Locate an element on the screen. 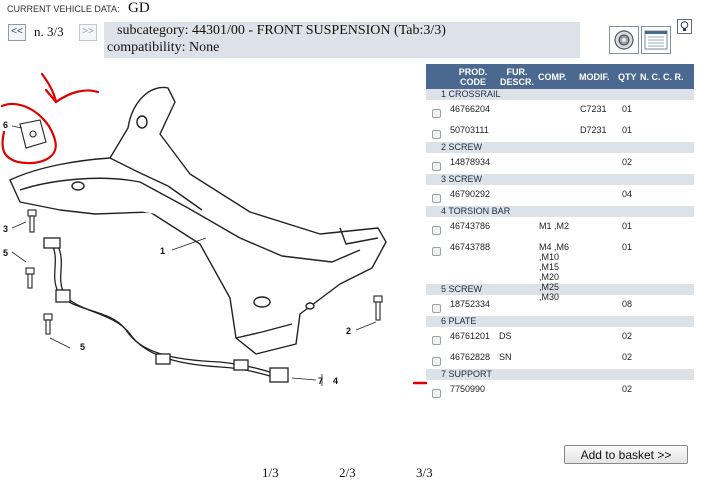  callout-5b: 5 is located at coordinates (82, 347).